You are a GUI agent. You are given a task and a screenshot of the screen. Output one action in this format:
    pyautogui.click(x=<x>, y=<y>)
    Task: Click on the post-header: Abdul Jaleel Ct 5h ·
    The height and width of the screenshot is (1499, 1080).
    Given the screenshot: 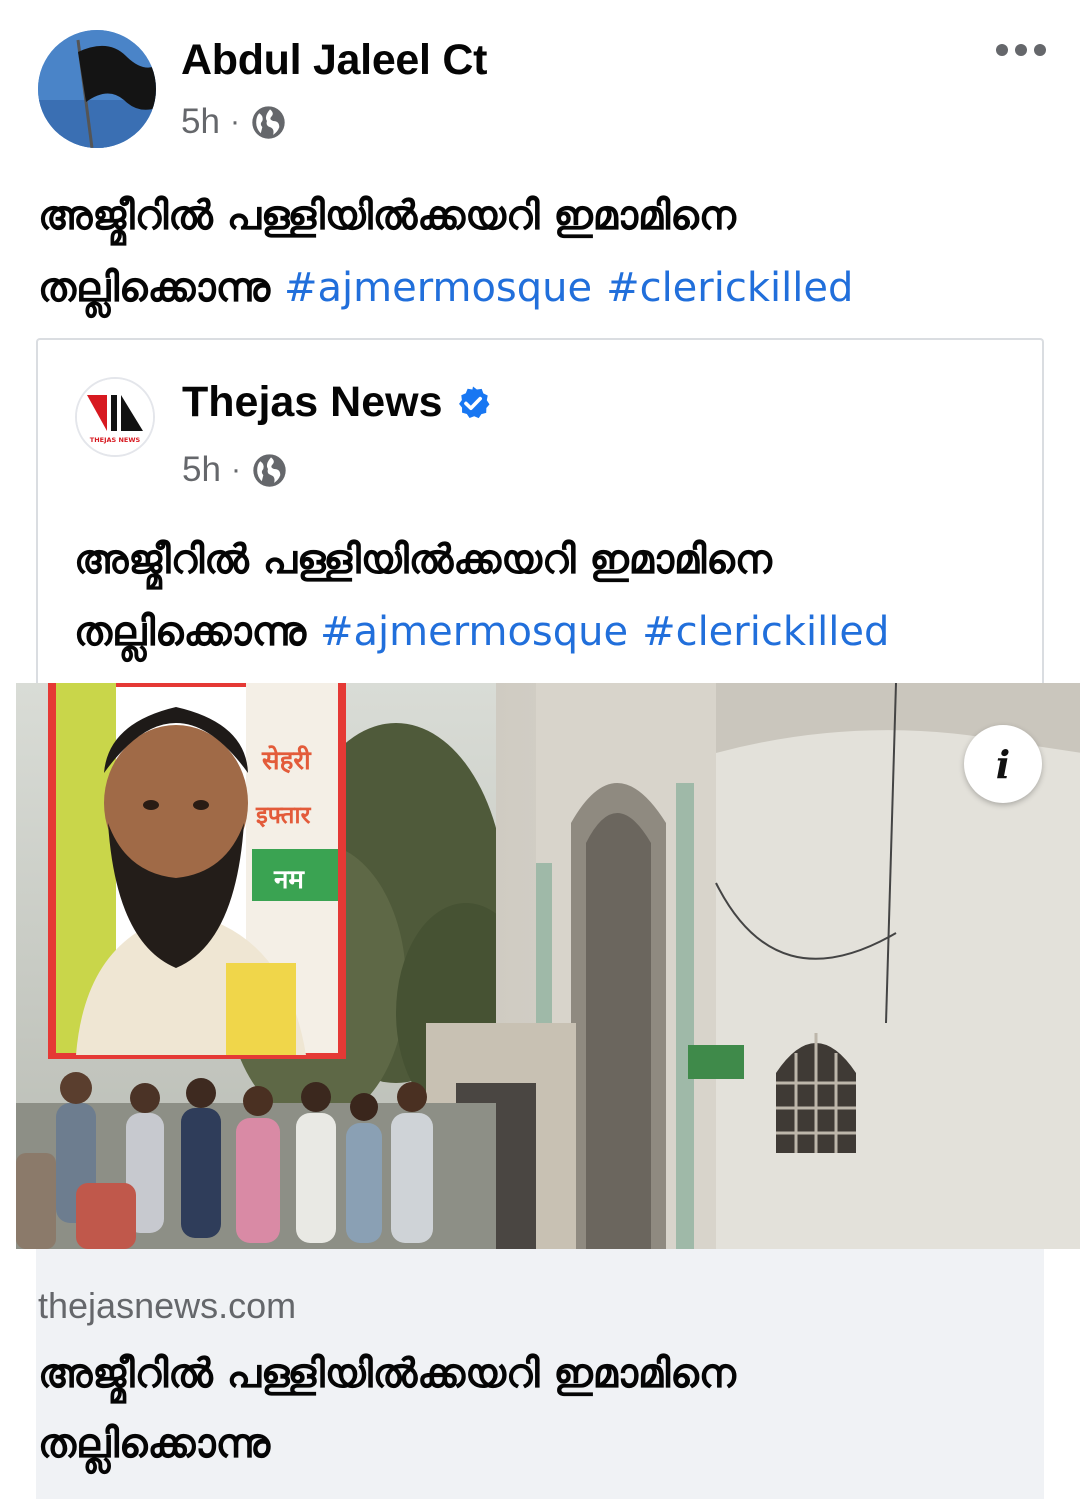 What is the action you would take?
    pyautogui.click(x=540, y=80)
    